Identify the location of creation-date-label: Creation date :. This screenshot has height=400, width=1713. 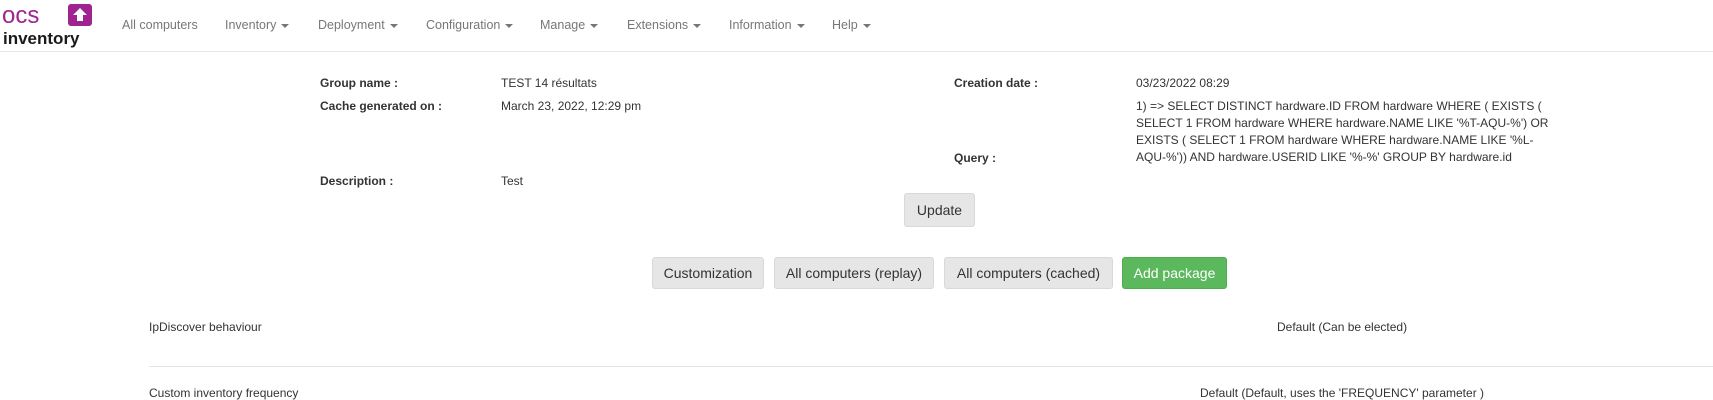
(996, 83).